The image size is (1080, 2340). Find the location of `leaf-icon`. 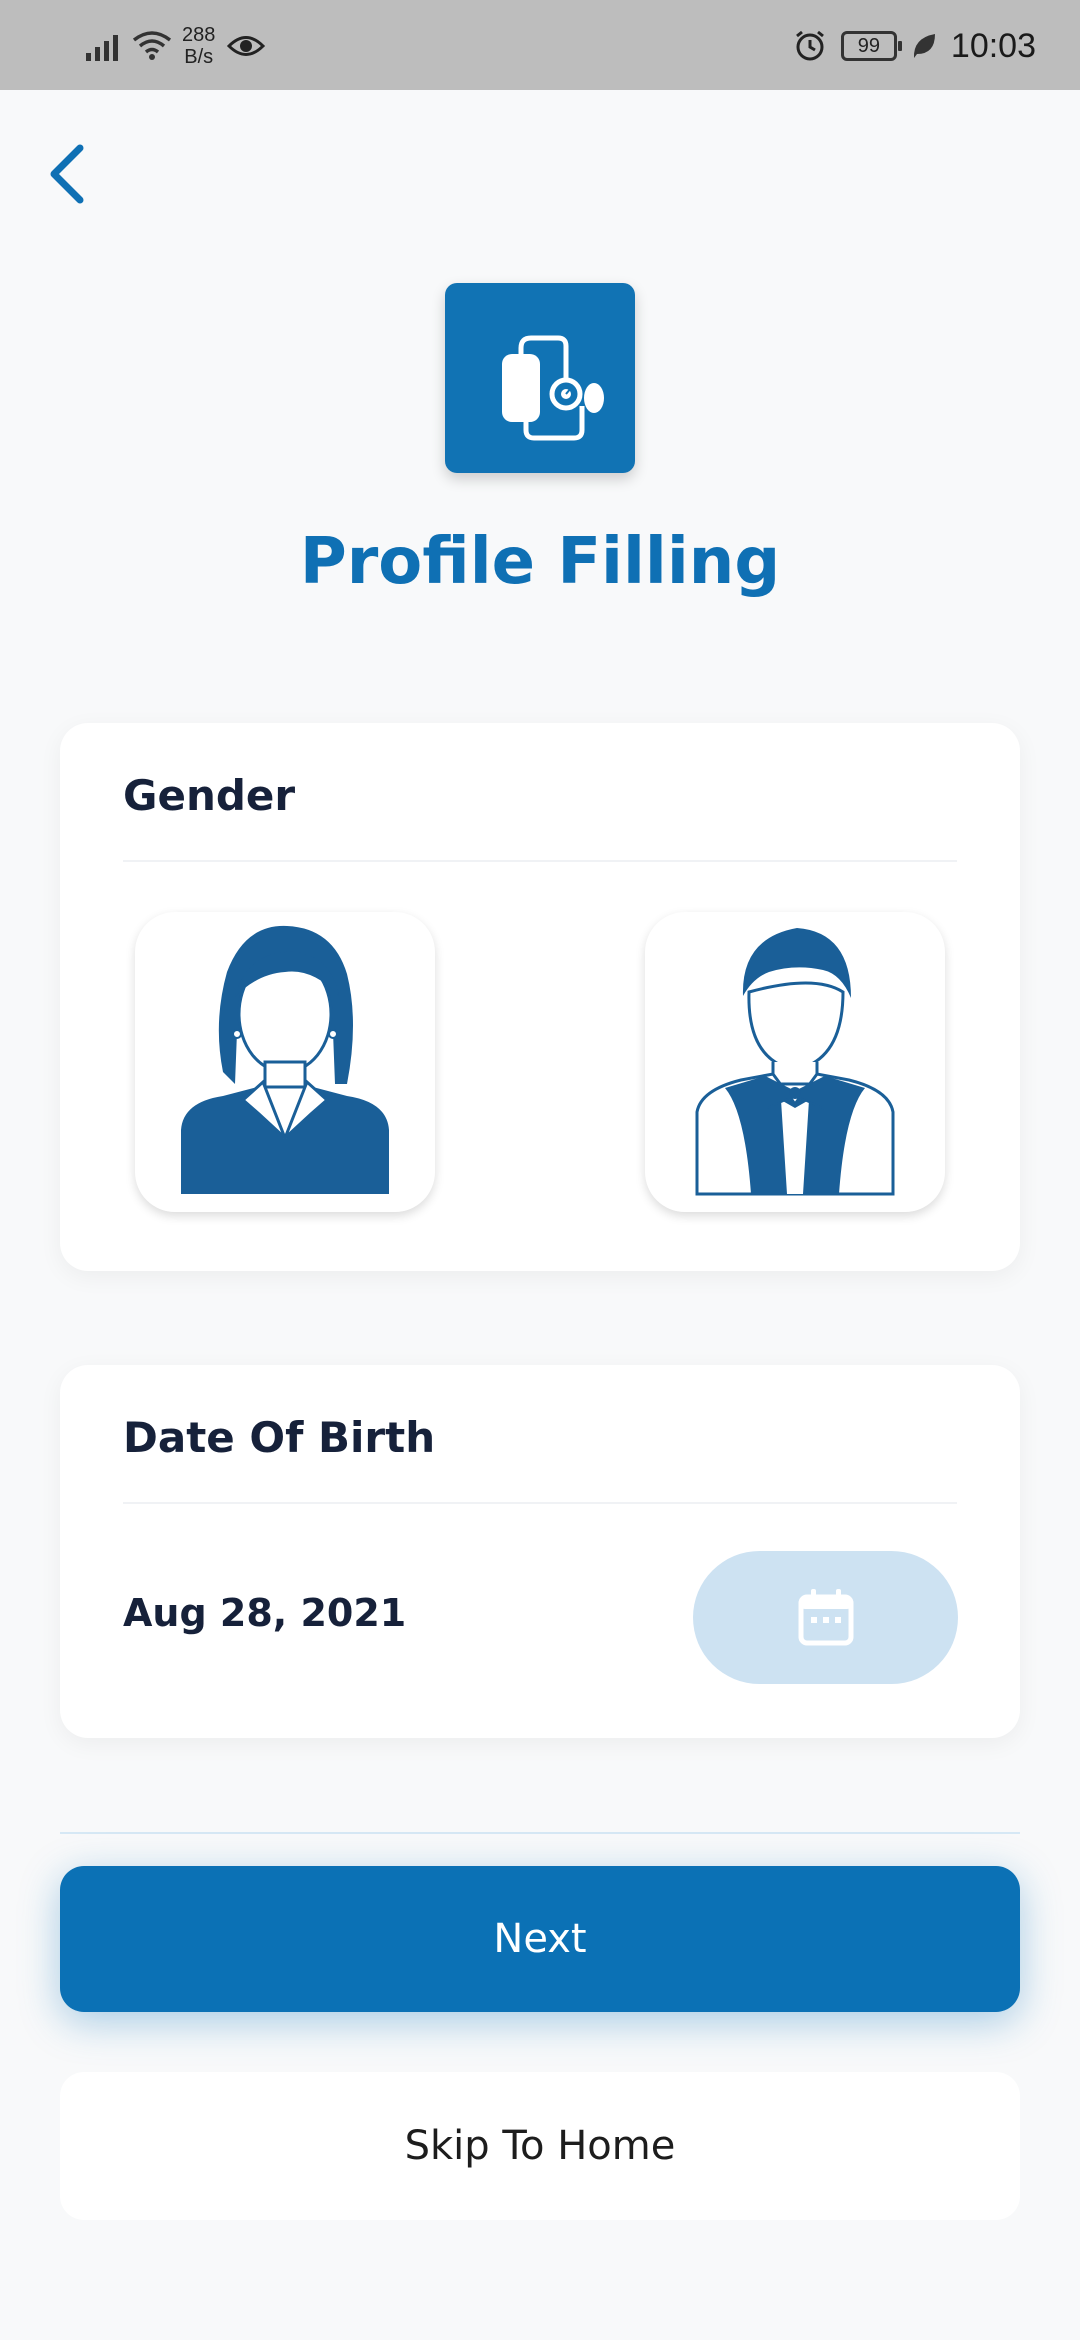

leaf-icon is located at coordinates (924, 46).